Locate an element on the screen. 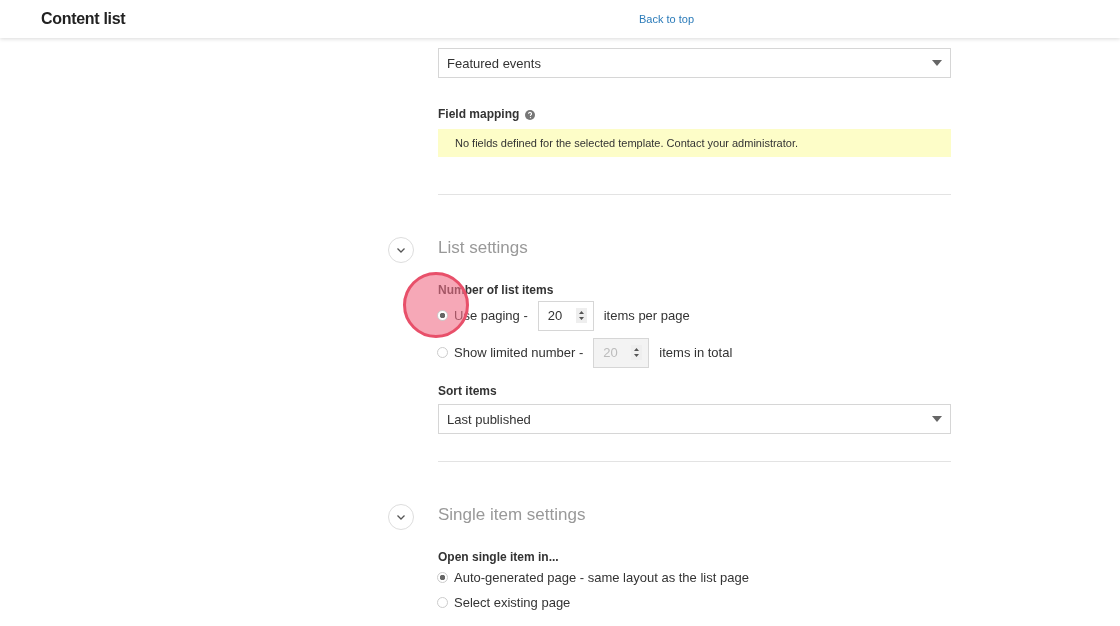  sort-select: Last published is located at coordinates (694, 419).